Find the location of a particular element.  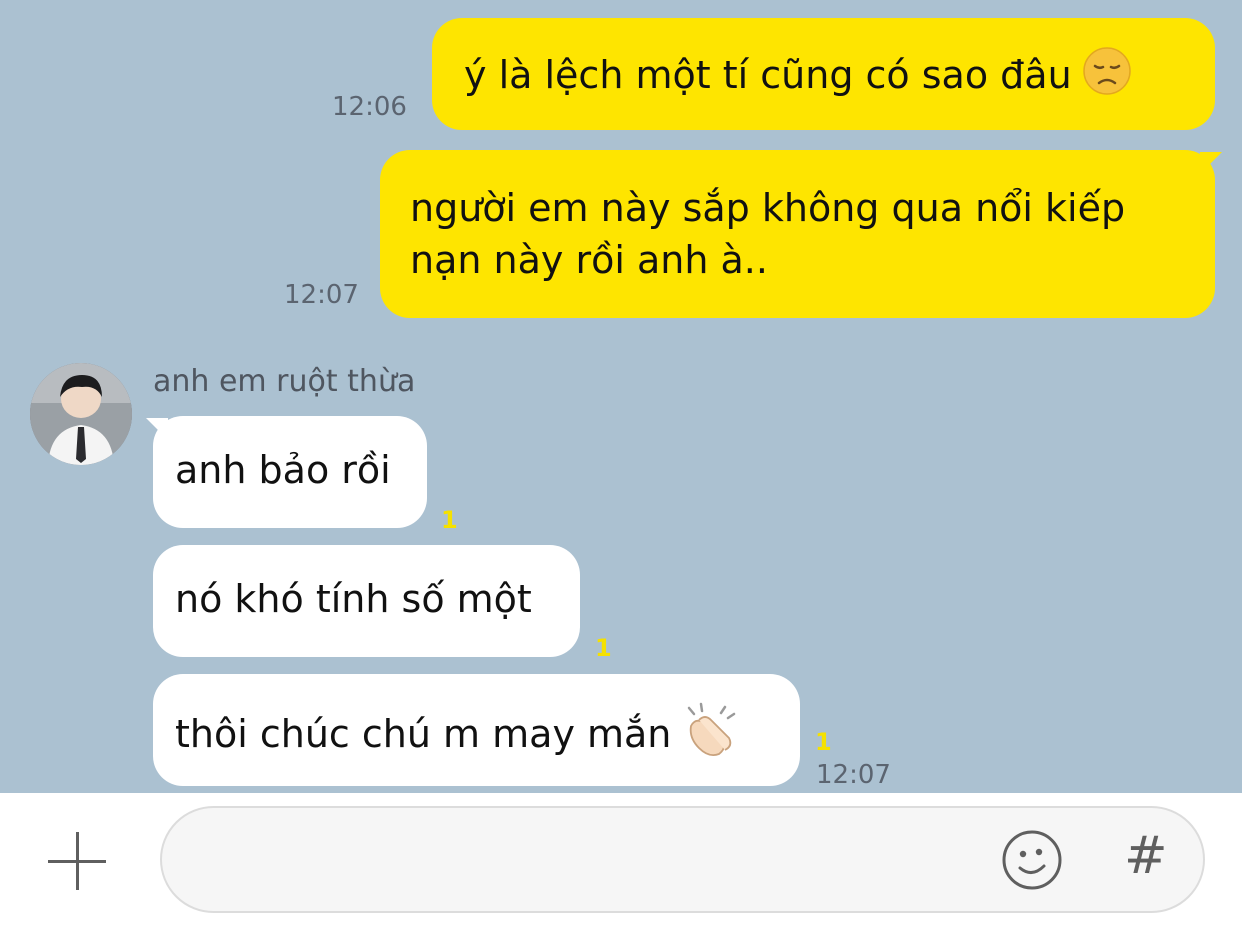

emoji-button is located at coordinates (1032, 860).